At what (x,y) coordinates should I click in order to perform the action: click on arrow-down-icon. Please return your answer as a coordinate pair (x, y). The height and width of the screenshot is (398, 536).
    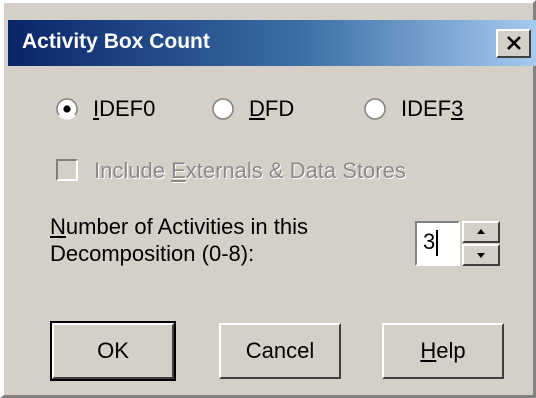
    Looking at the image, I should click on (481, 255).